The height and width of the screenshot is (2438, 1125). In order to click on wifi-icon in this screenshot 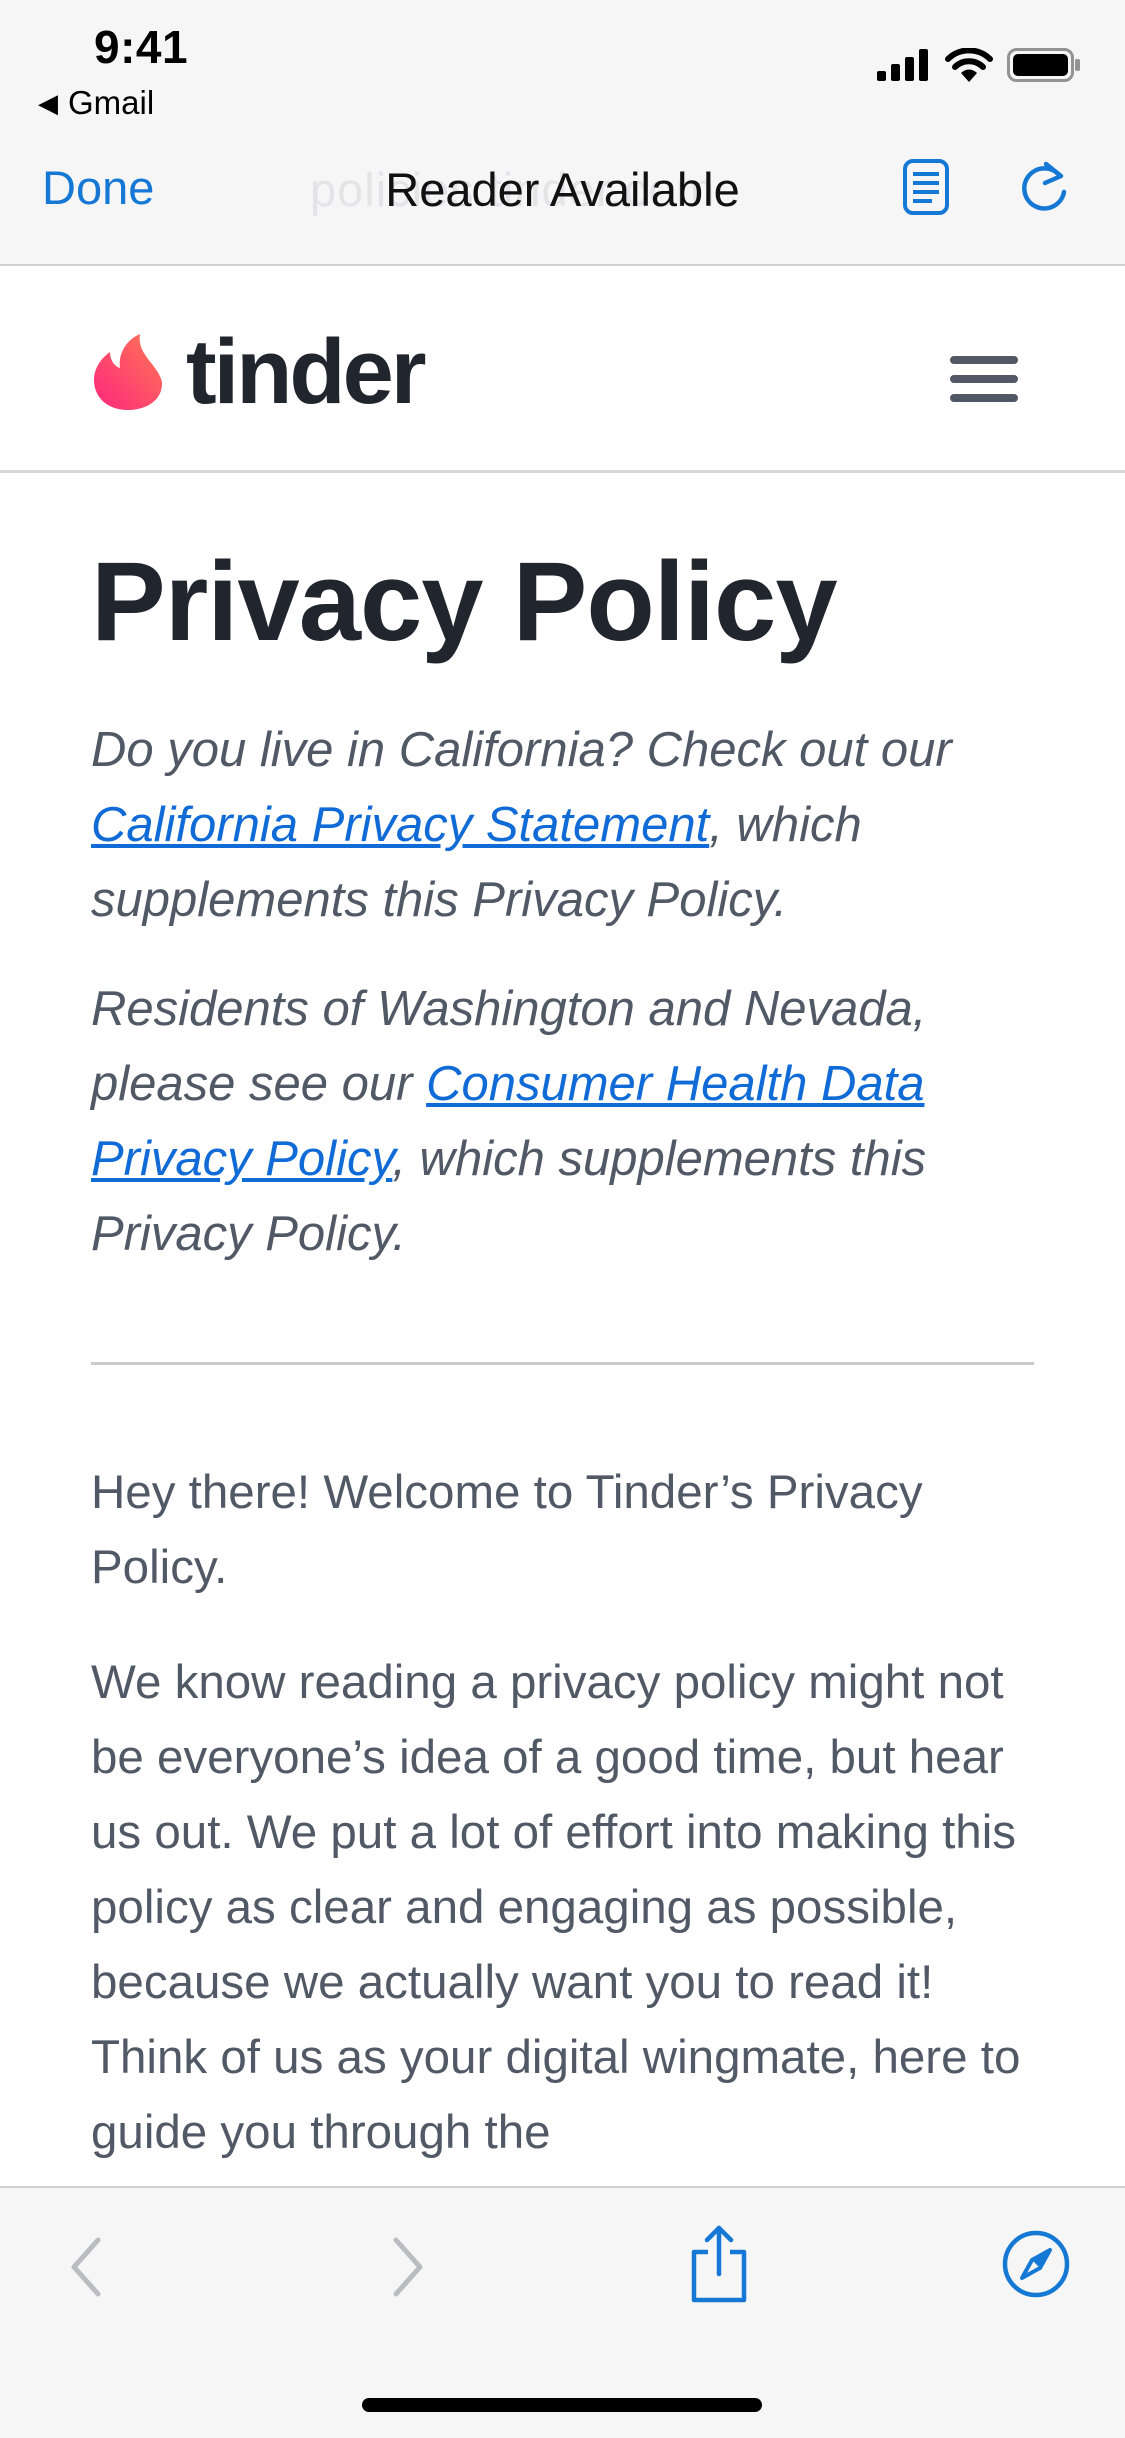, I will do `click(969, 65)`.